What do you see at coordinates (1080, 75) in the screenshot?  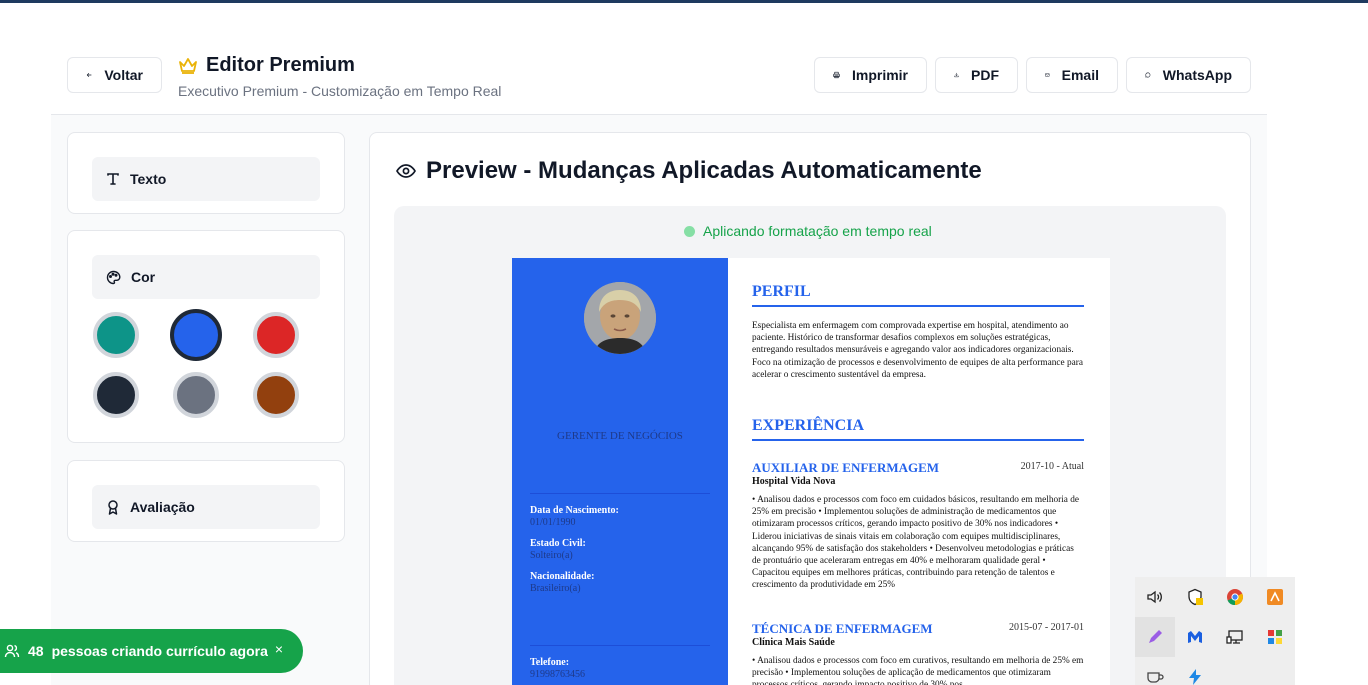 I see `email-label: Email` at bounding box center [1080, 75].